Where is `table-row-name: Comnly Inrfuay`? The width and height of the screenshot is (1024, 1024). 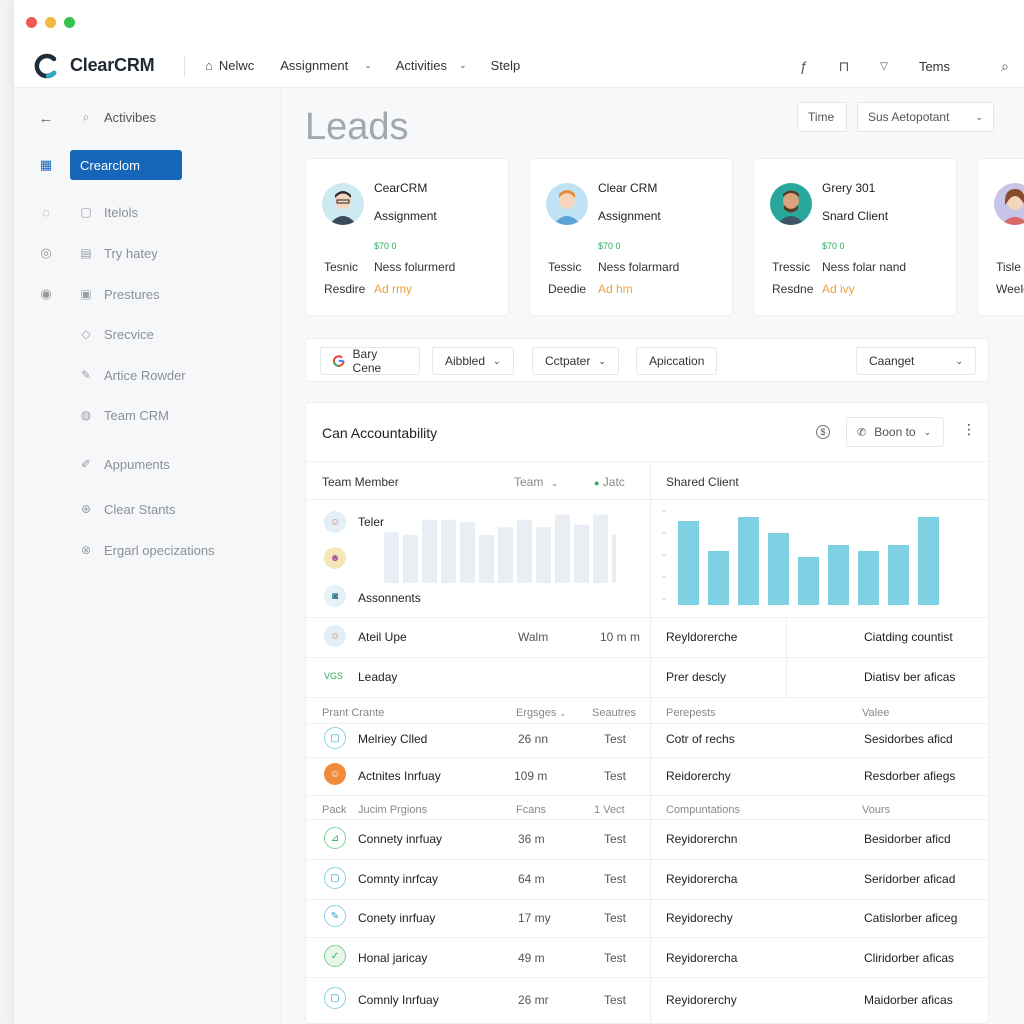 table-row-name: Comnly Inrfuay is located at coordinates (398, 1000).